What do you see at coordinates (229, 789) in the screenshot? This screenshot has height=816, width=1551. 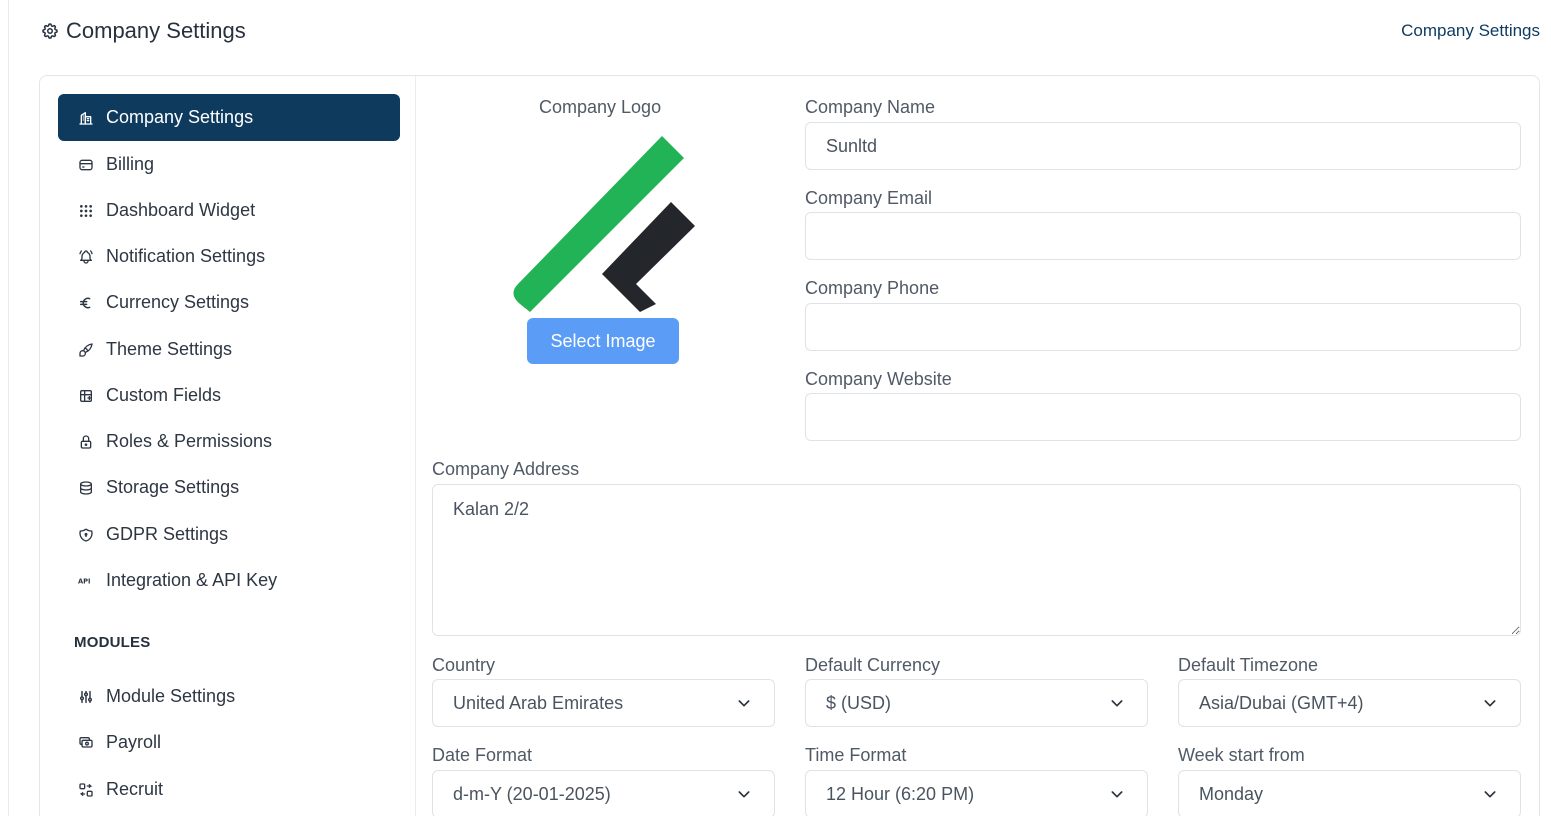 I see `sidebar-item-recruit: Recruit` at bounding box center [229, 789].